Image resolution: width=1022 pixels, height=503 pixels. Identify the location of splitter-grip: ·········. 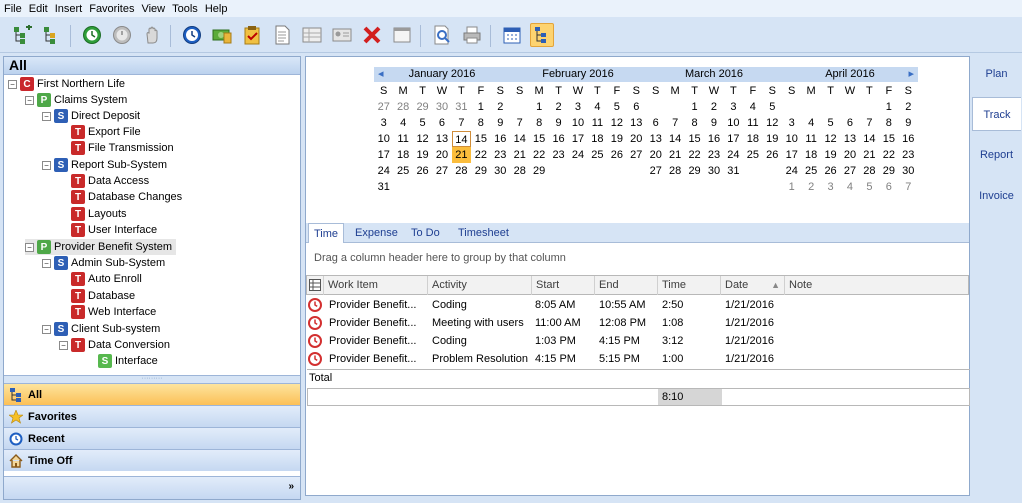
(152, 379).